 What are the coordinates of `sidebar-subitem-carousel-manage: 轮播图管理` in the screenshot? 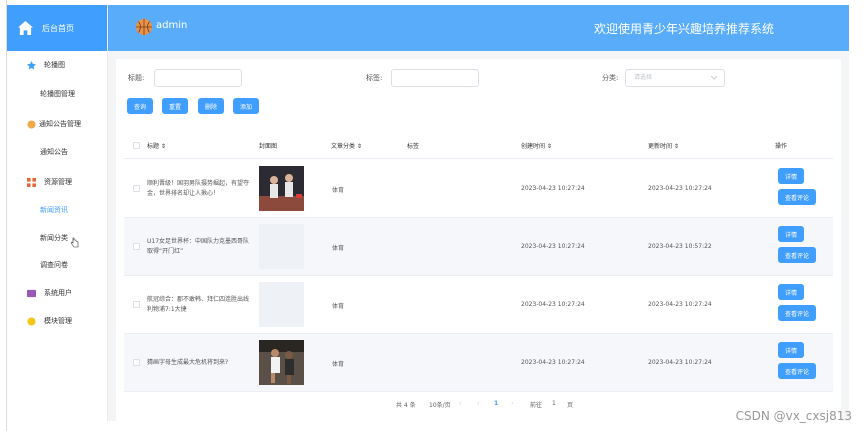 It's located at (57, 94).